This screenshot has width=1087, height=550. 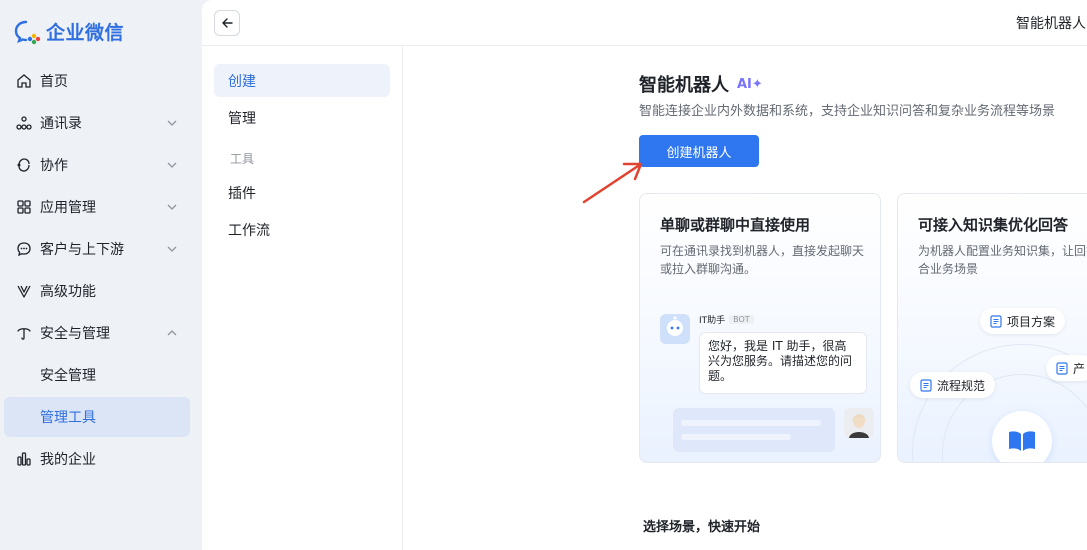 I want to click on user-photo-icon, so click(x=859, y=423).